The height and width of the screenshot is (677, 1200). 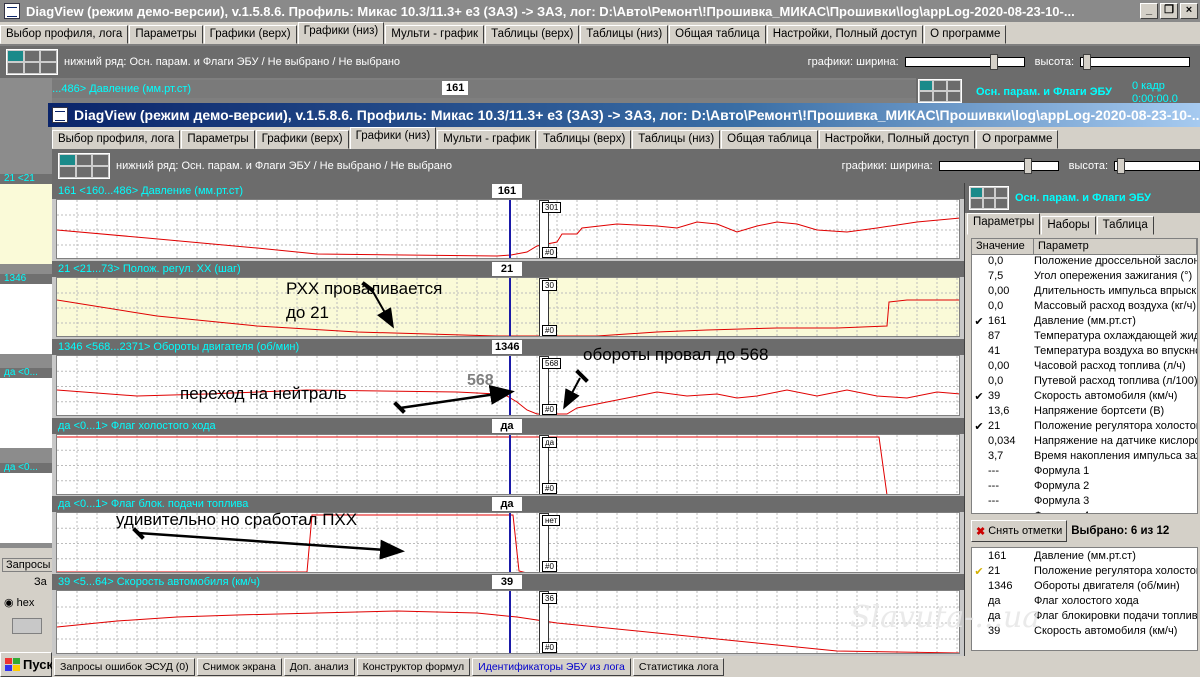 I want to click on extra-analysis-button: Доп. анализ, so click(x=319, y=666).